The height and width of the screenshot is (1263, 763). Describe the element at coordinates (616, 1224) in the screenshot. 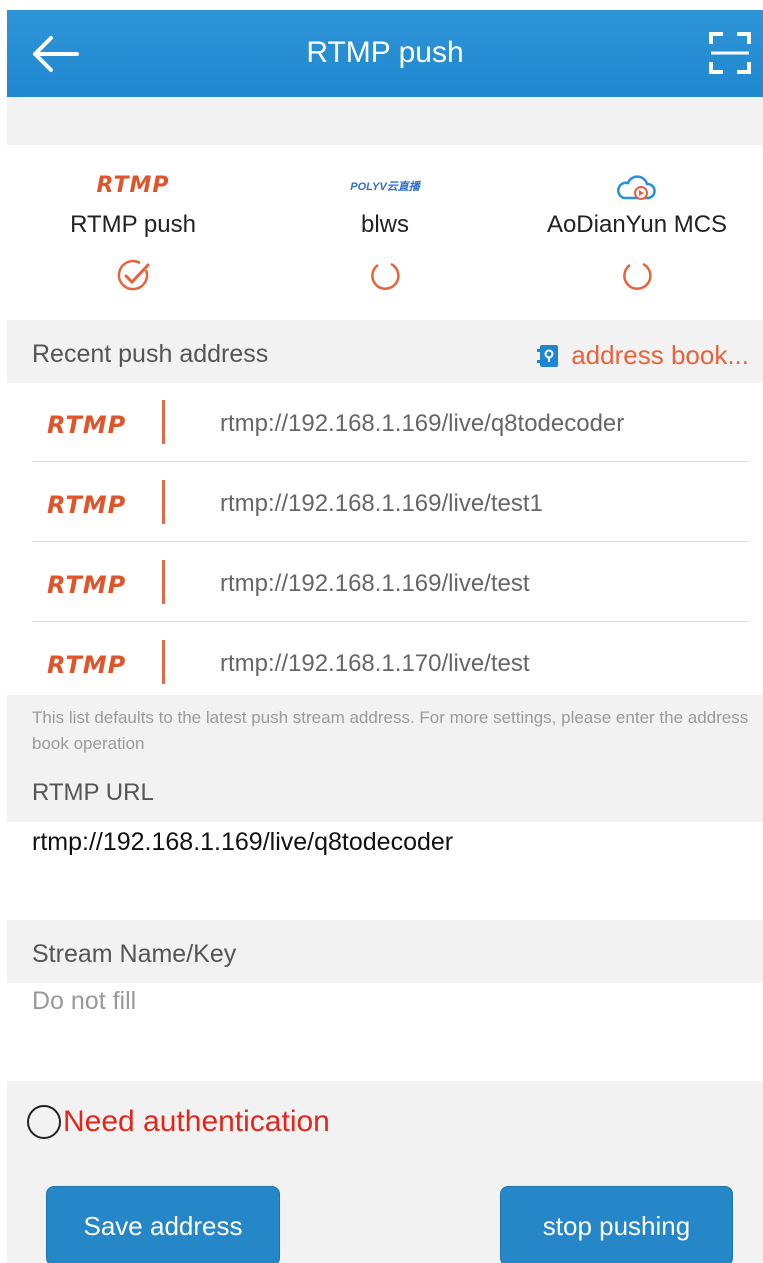

I see `stop-pushing-button: stop pushing` at that location.